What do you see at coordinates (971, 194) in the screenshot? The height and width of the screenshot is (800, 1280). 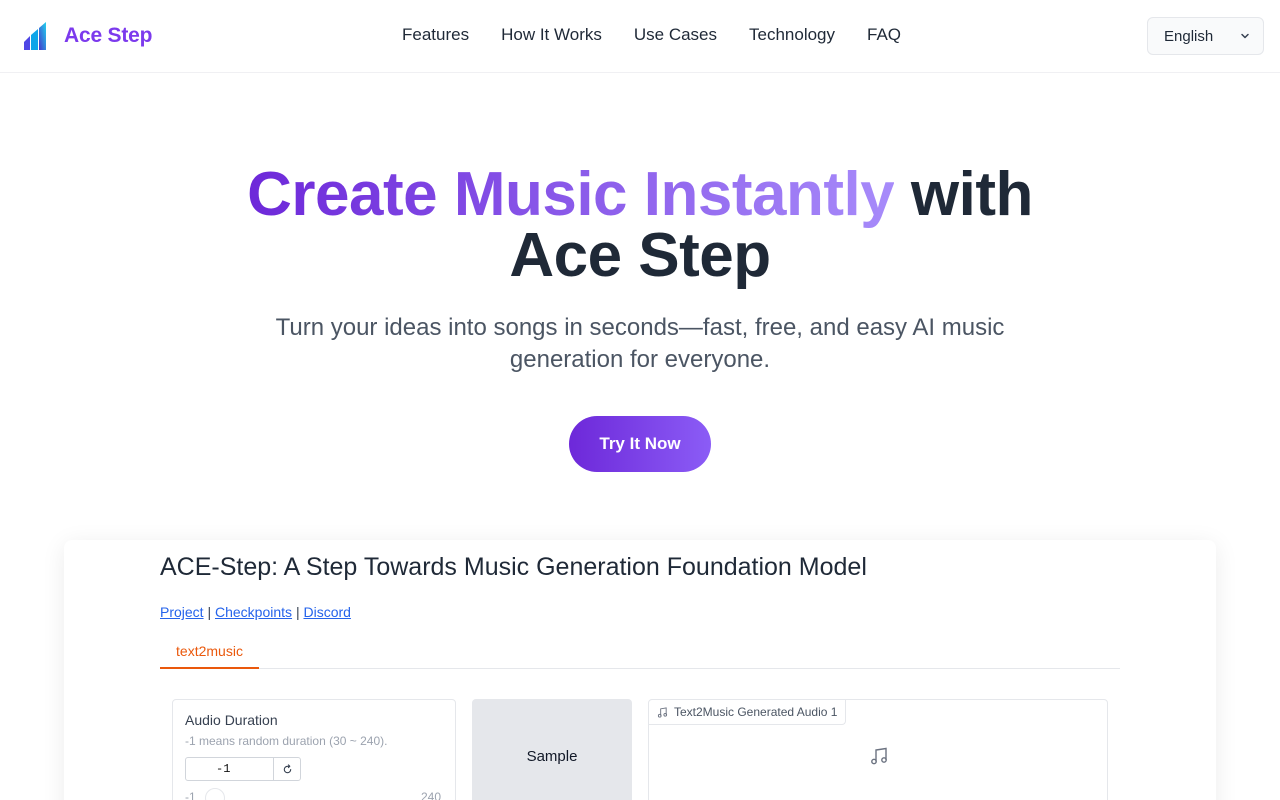 I see `hero-title-with: with` at bounding box center [971, 194].